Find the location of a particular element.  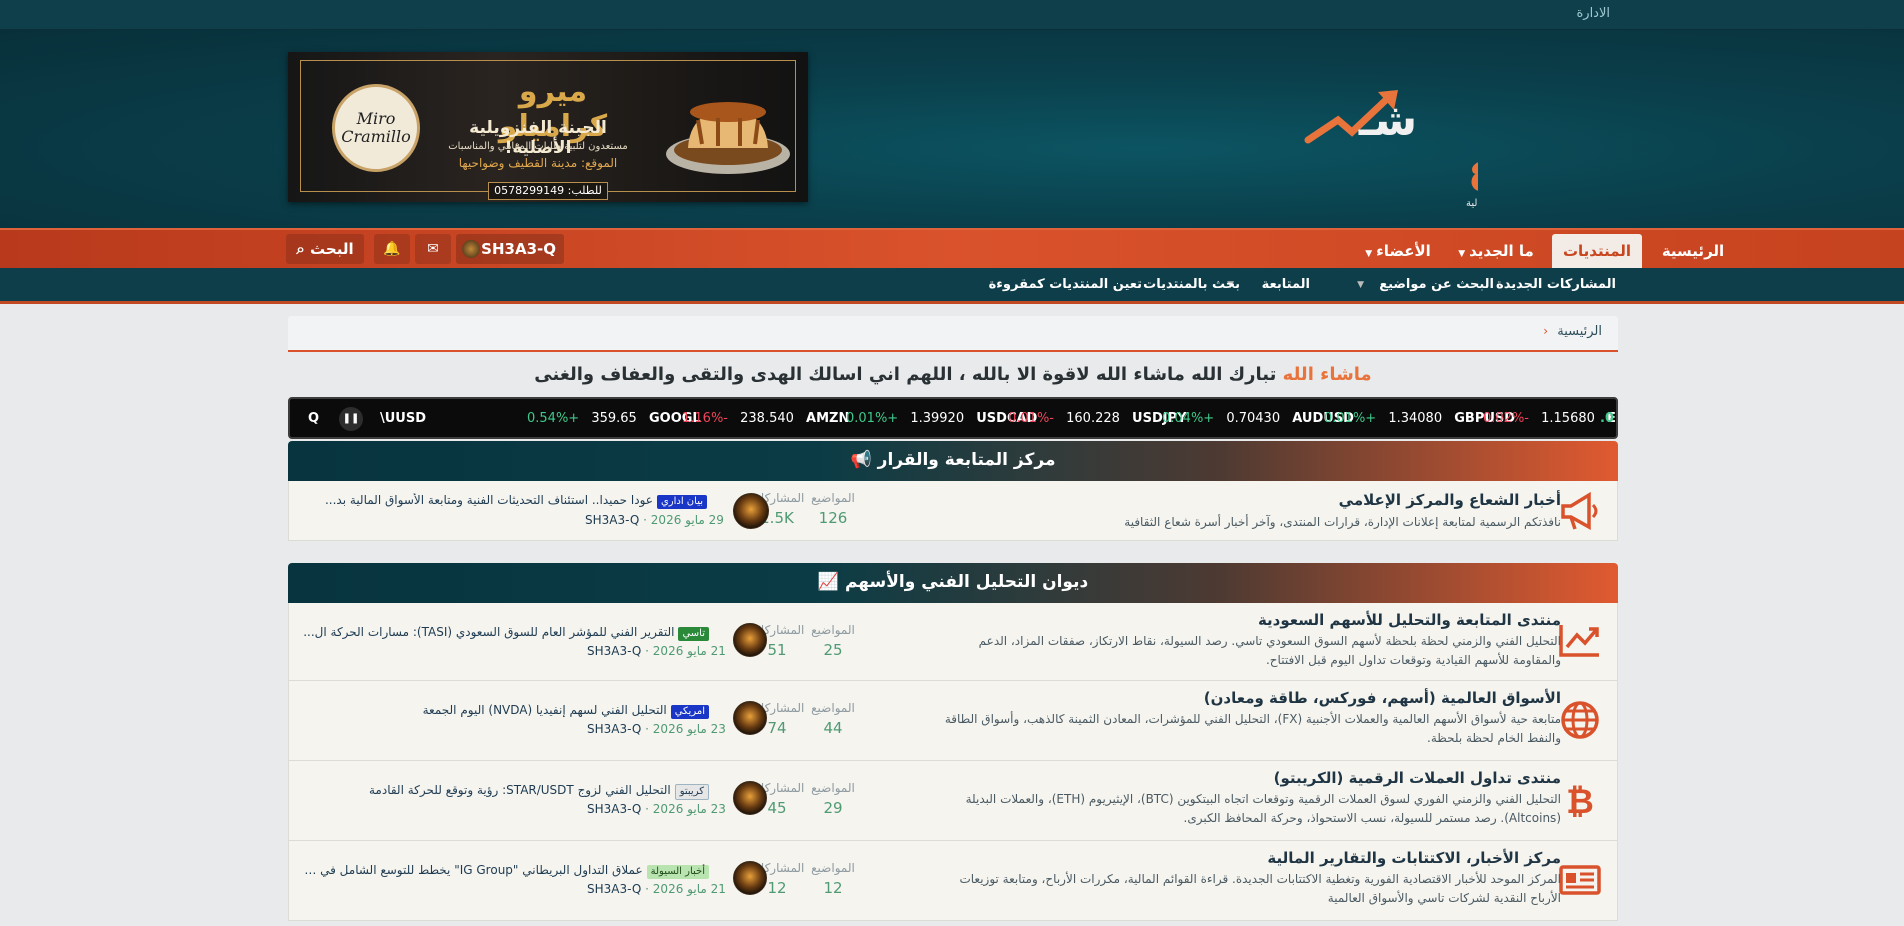

nav-forums: المنتديات is located at coordinates (1597, 251).